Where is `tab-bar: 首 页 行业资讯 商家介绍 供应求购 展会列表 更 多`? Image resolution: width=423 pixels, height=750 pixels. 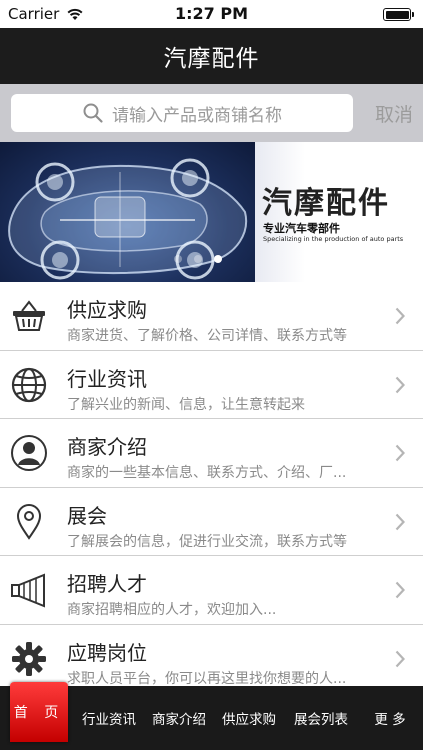
tab-bar: 首 页 行业资讯 商家介绍 供应求购 展会列表 更 多 is located at coordinates (211, 716).